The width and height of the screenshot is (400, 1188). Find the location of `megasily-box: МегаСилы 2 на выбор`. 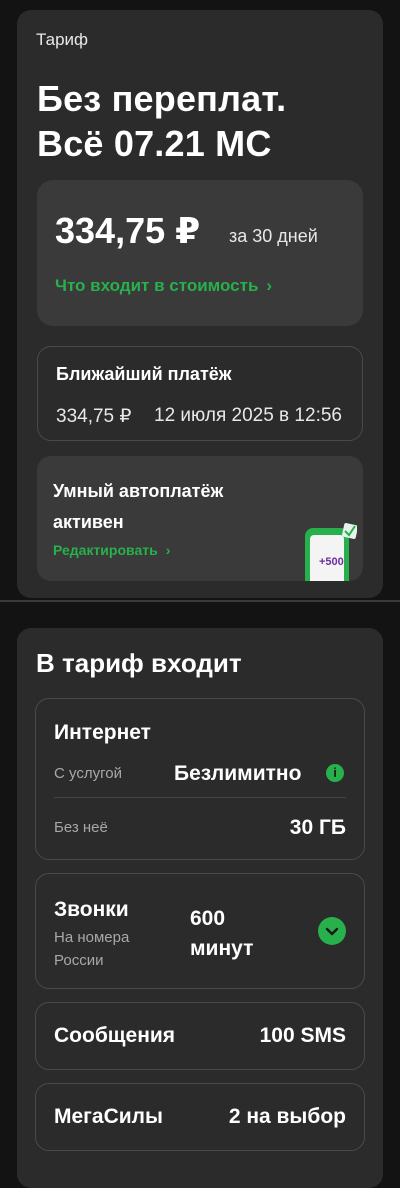

megasily-box: МегаСилы 2 на выбор is located at coordinates (200, 1117).